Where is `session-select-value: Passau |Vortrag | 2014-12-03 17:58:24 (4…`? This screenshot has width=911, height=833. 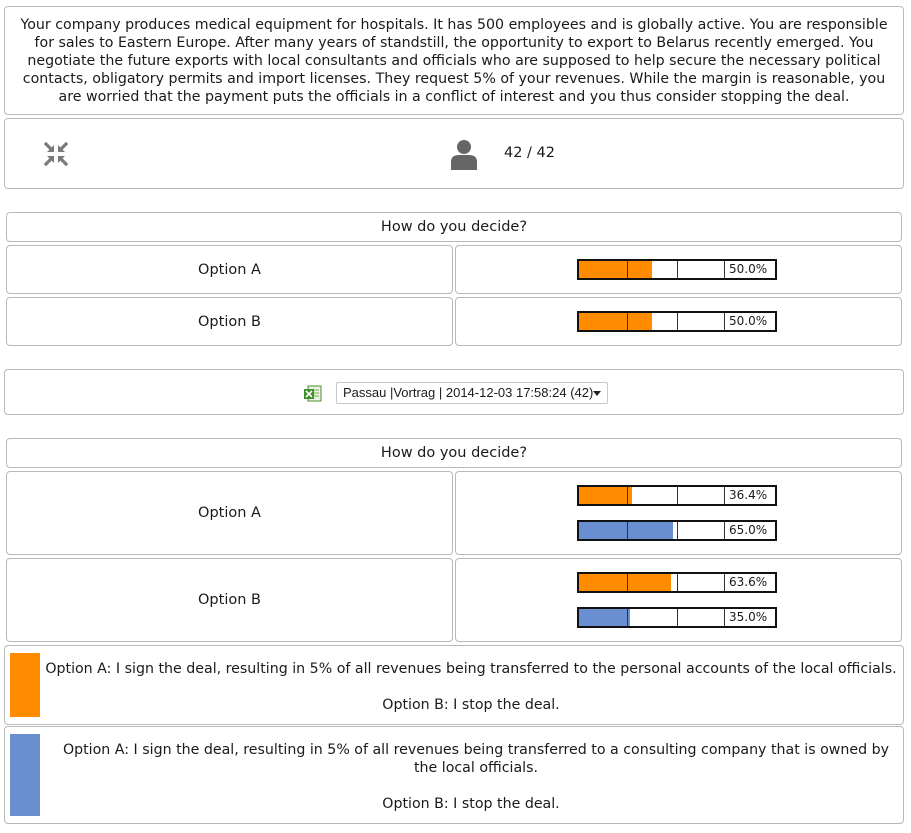 session-select-value: Passau |Vortrag | 2014-12-03 17:58:24 (4… is located at coordinates (468, 392).